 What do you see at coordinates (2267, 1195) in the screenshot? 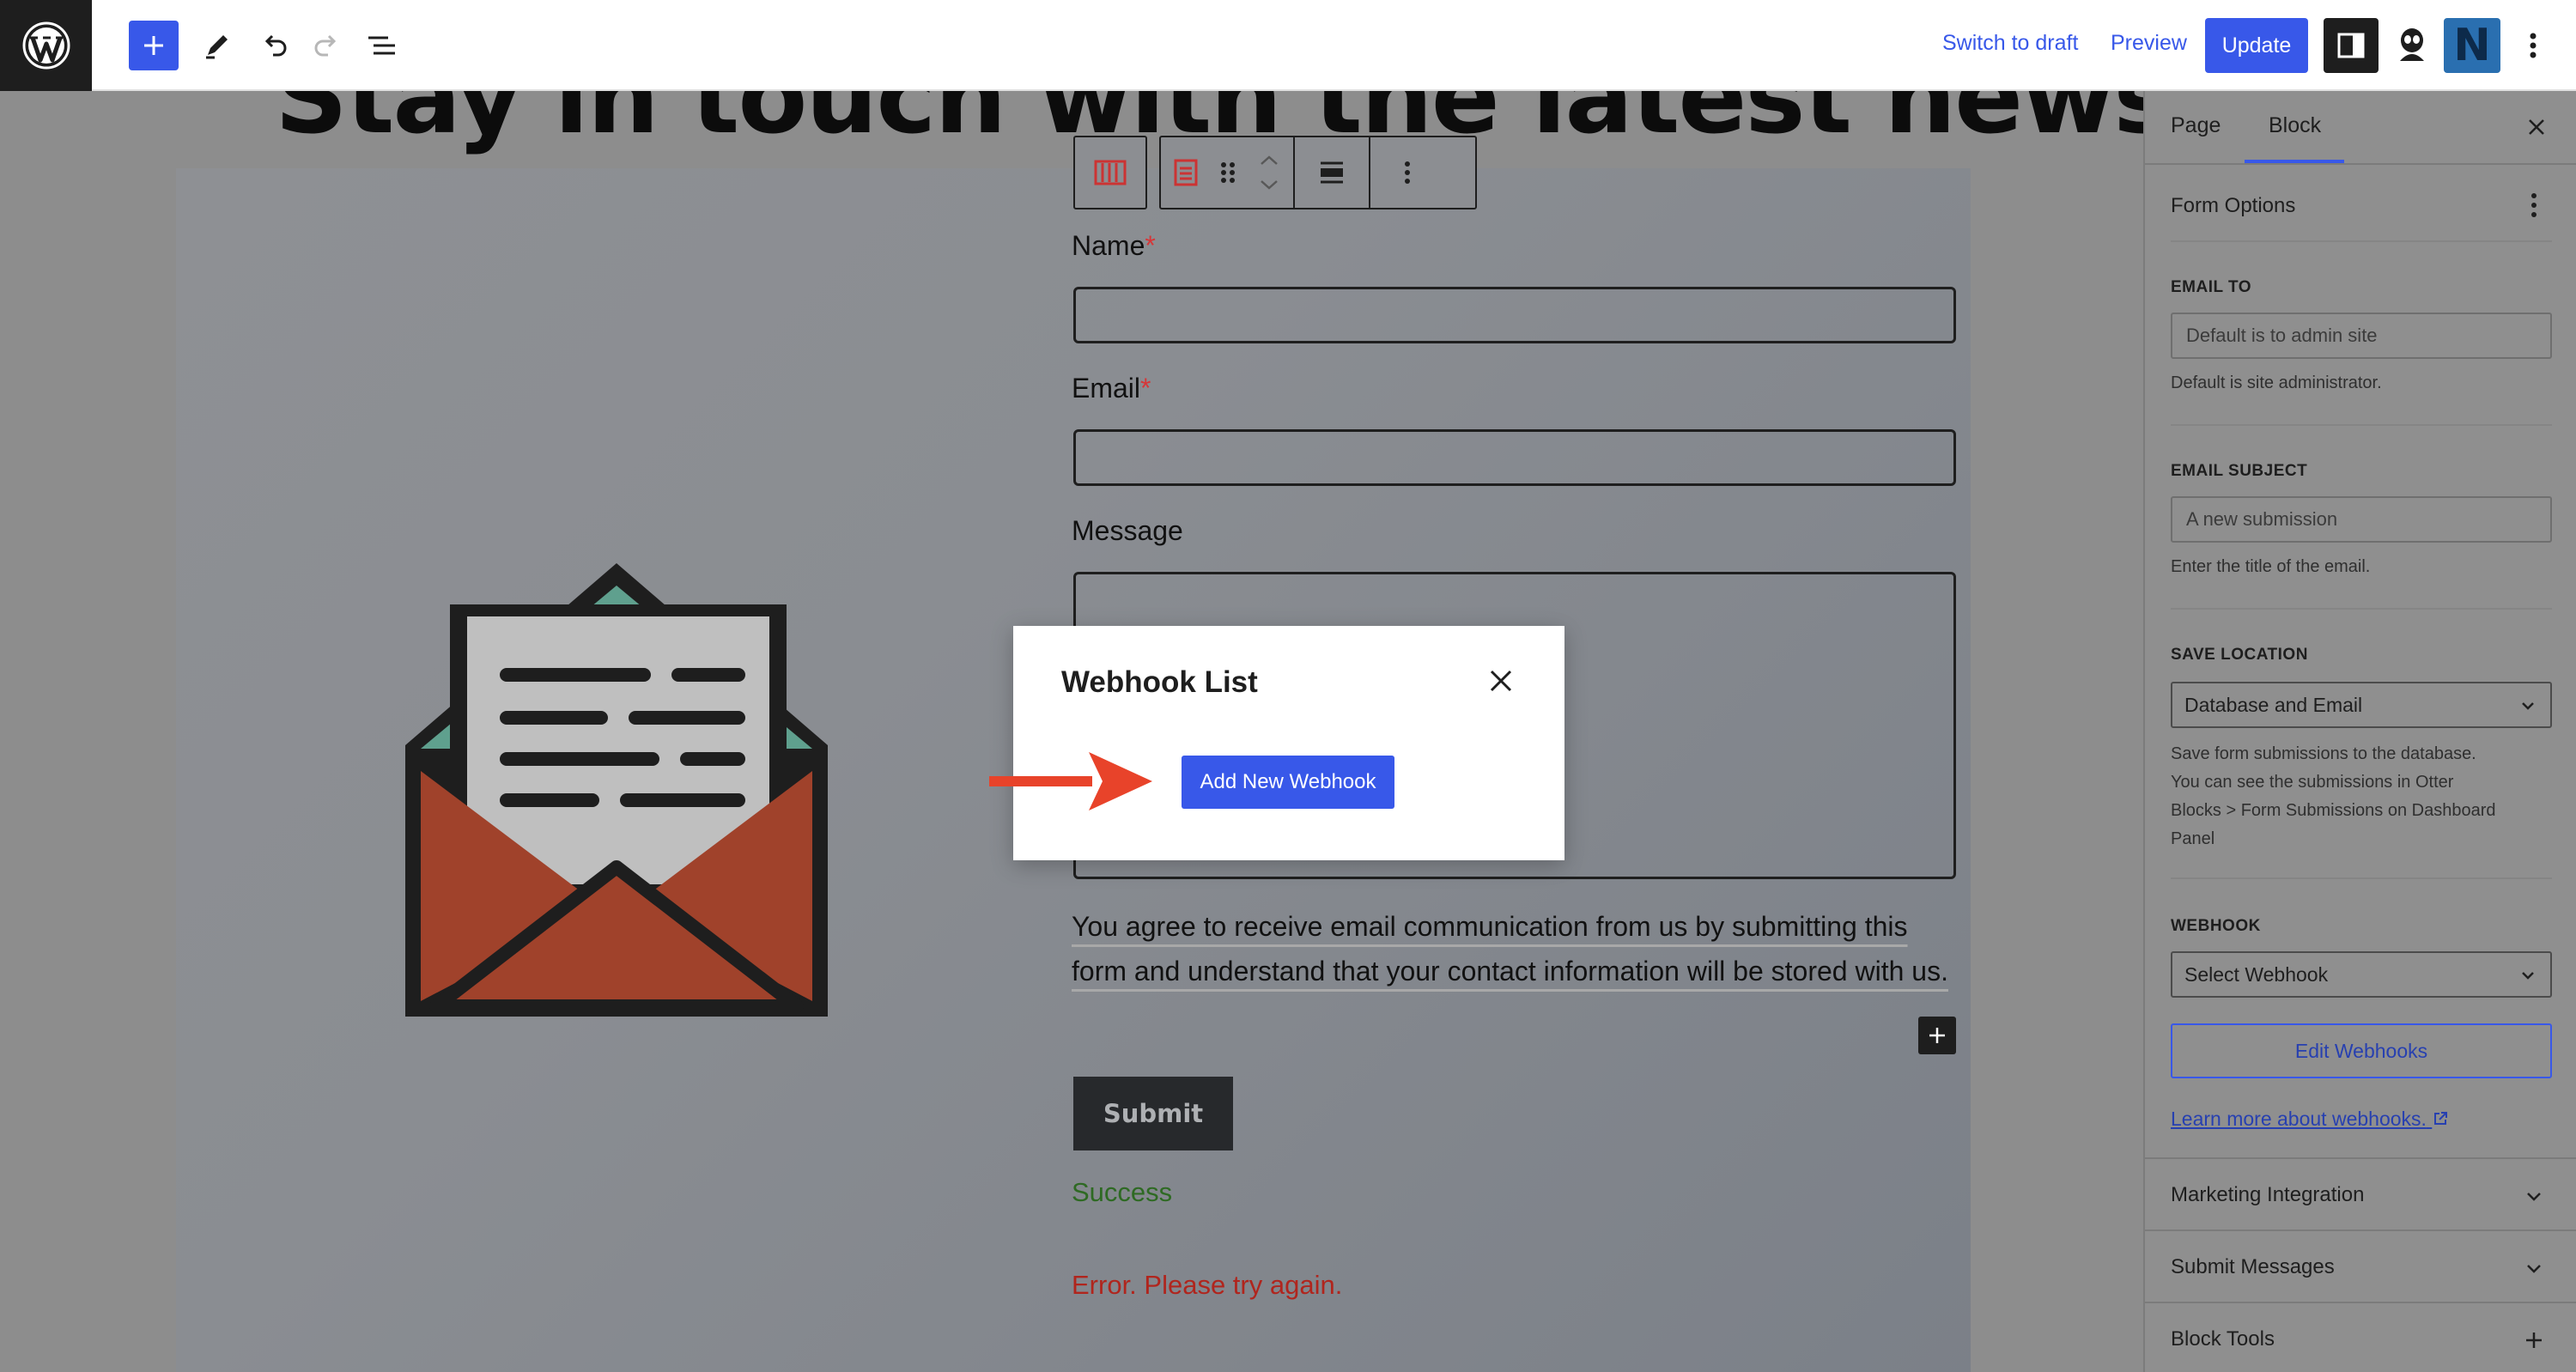
I see `marketing-integration-panel: Marketing Integration` at bounding box center [2267, 1195].